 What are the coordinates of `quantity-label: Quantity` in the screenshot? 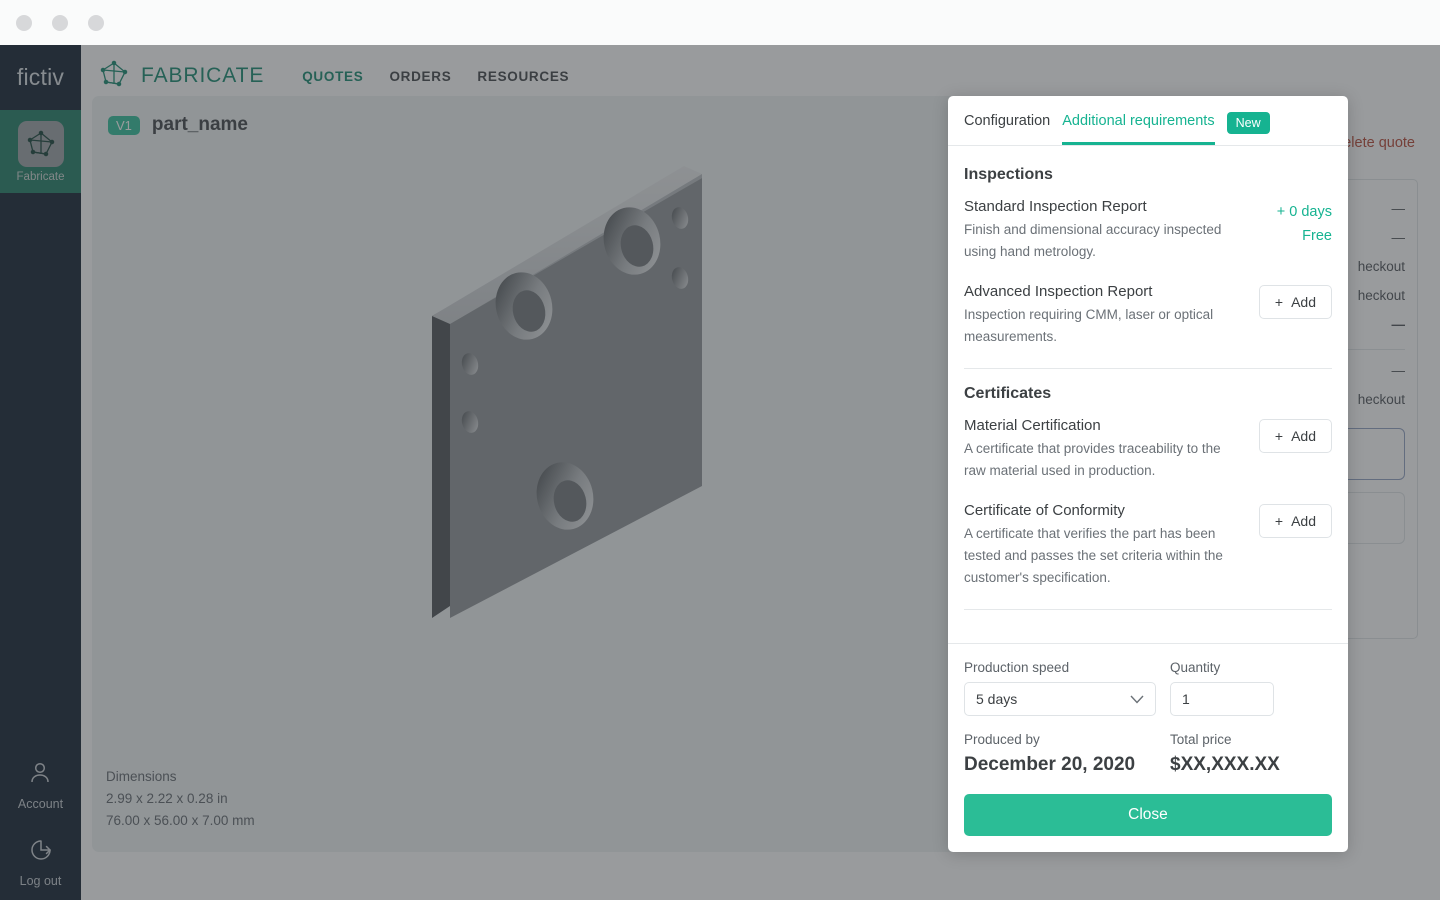 It's located at (1195, 667).